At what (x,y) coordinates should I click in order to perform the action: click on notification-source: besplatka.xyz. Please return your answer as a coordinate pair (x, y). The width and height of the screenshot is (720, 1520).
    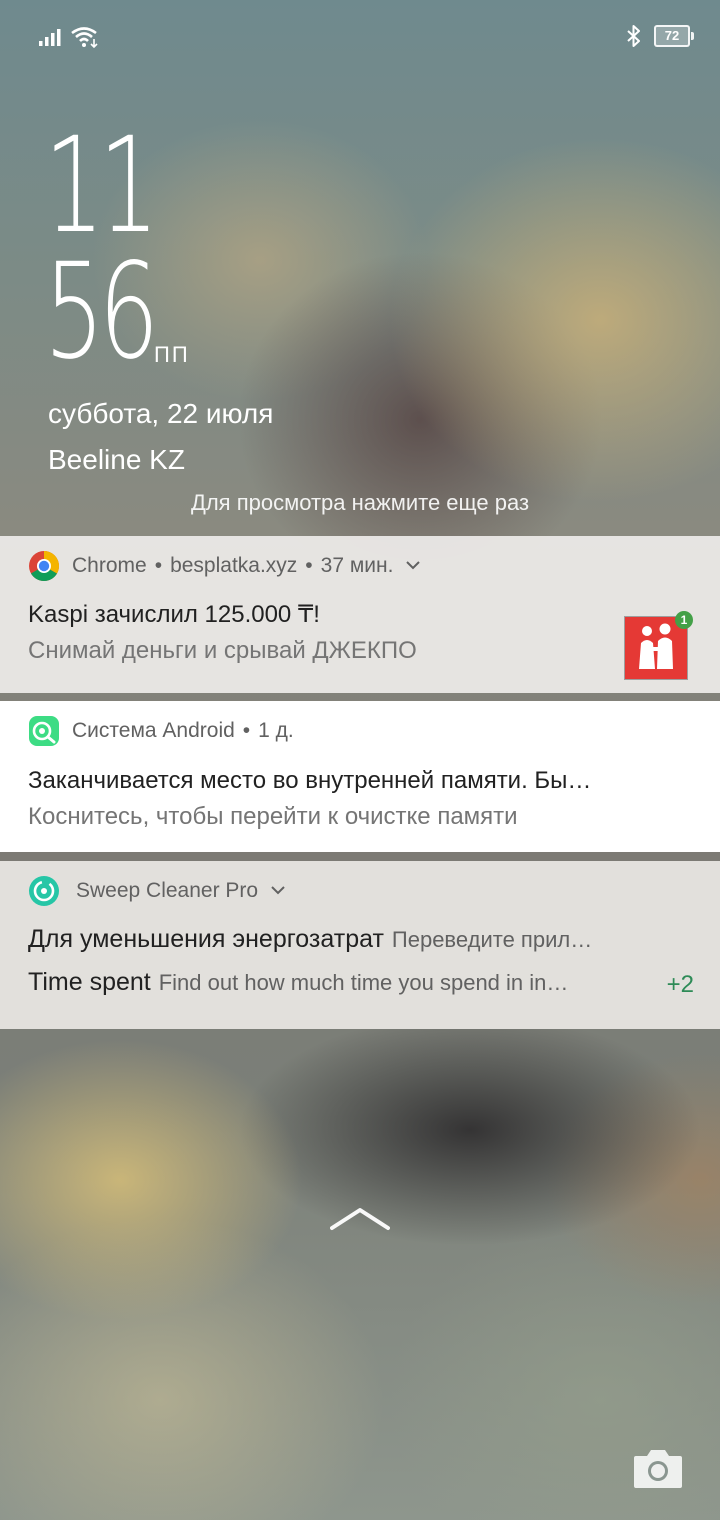
    Looking at the image, I should click on (234, 565).